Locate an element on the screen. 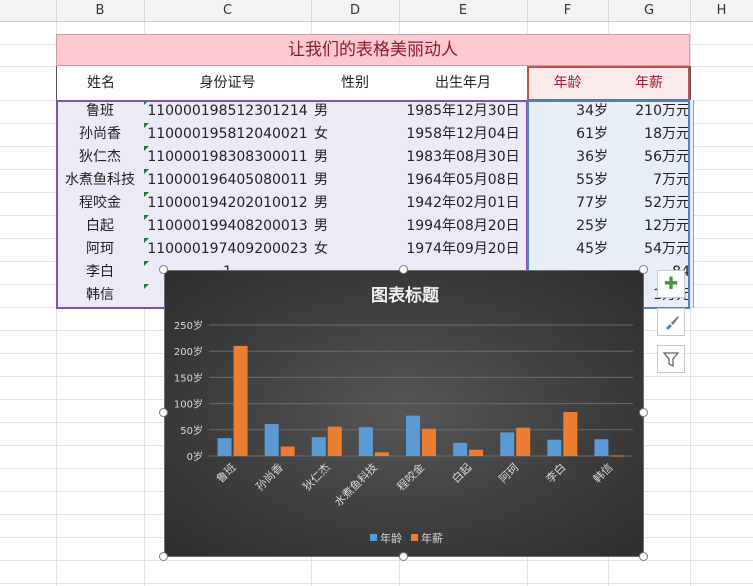 The image size is (753, 586). cell-text: 1983年08月30日 is located at coordinates (463, 157).